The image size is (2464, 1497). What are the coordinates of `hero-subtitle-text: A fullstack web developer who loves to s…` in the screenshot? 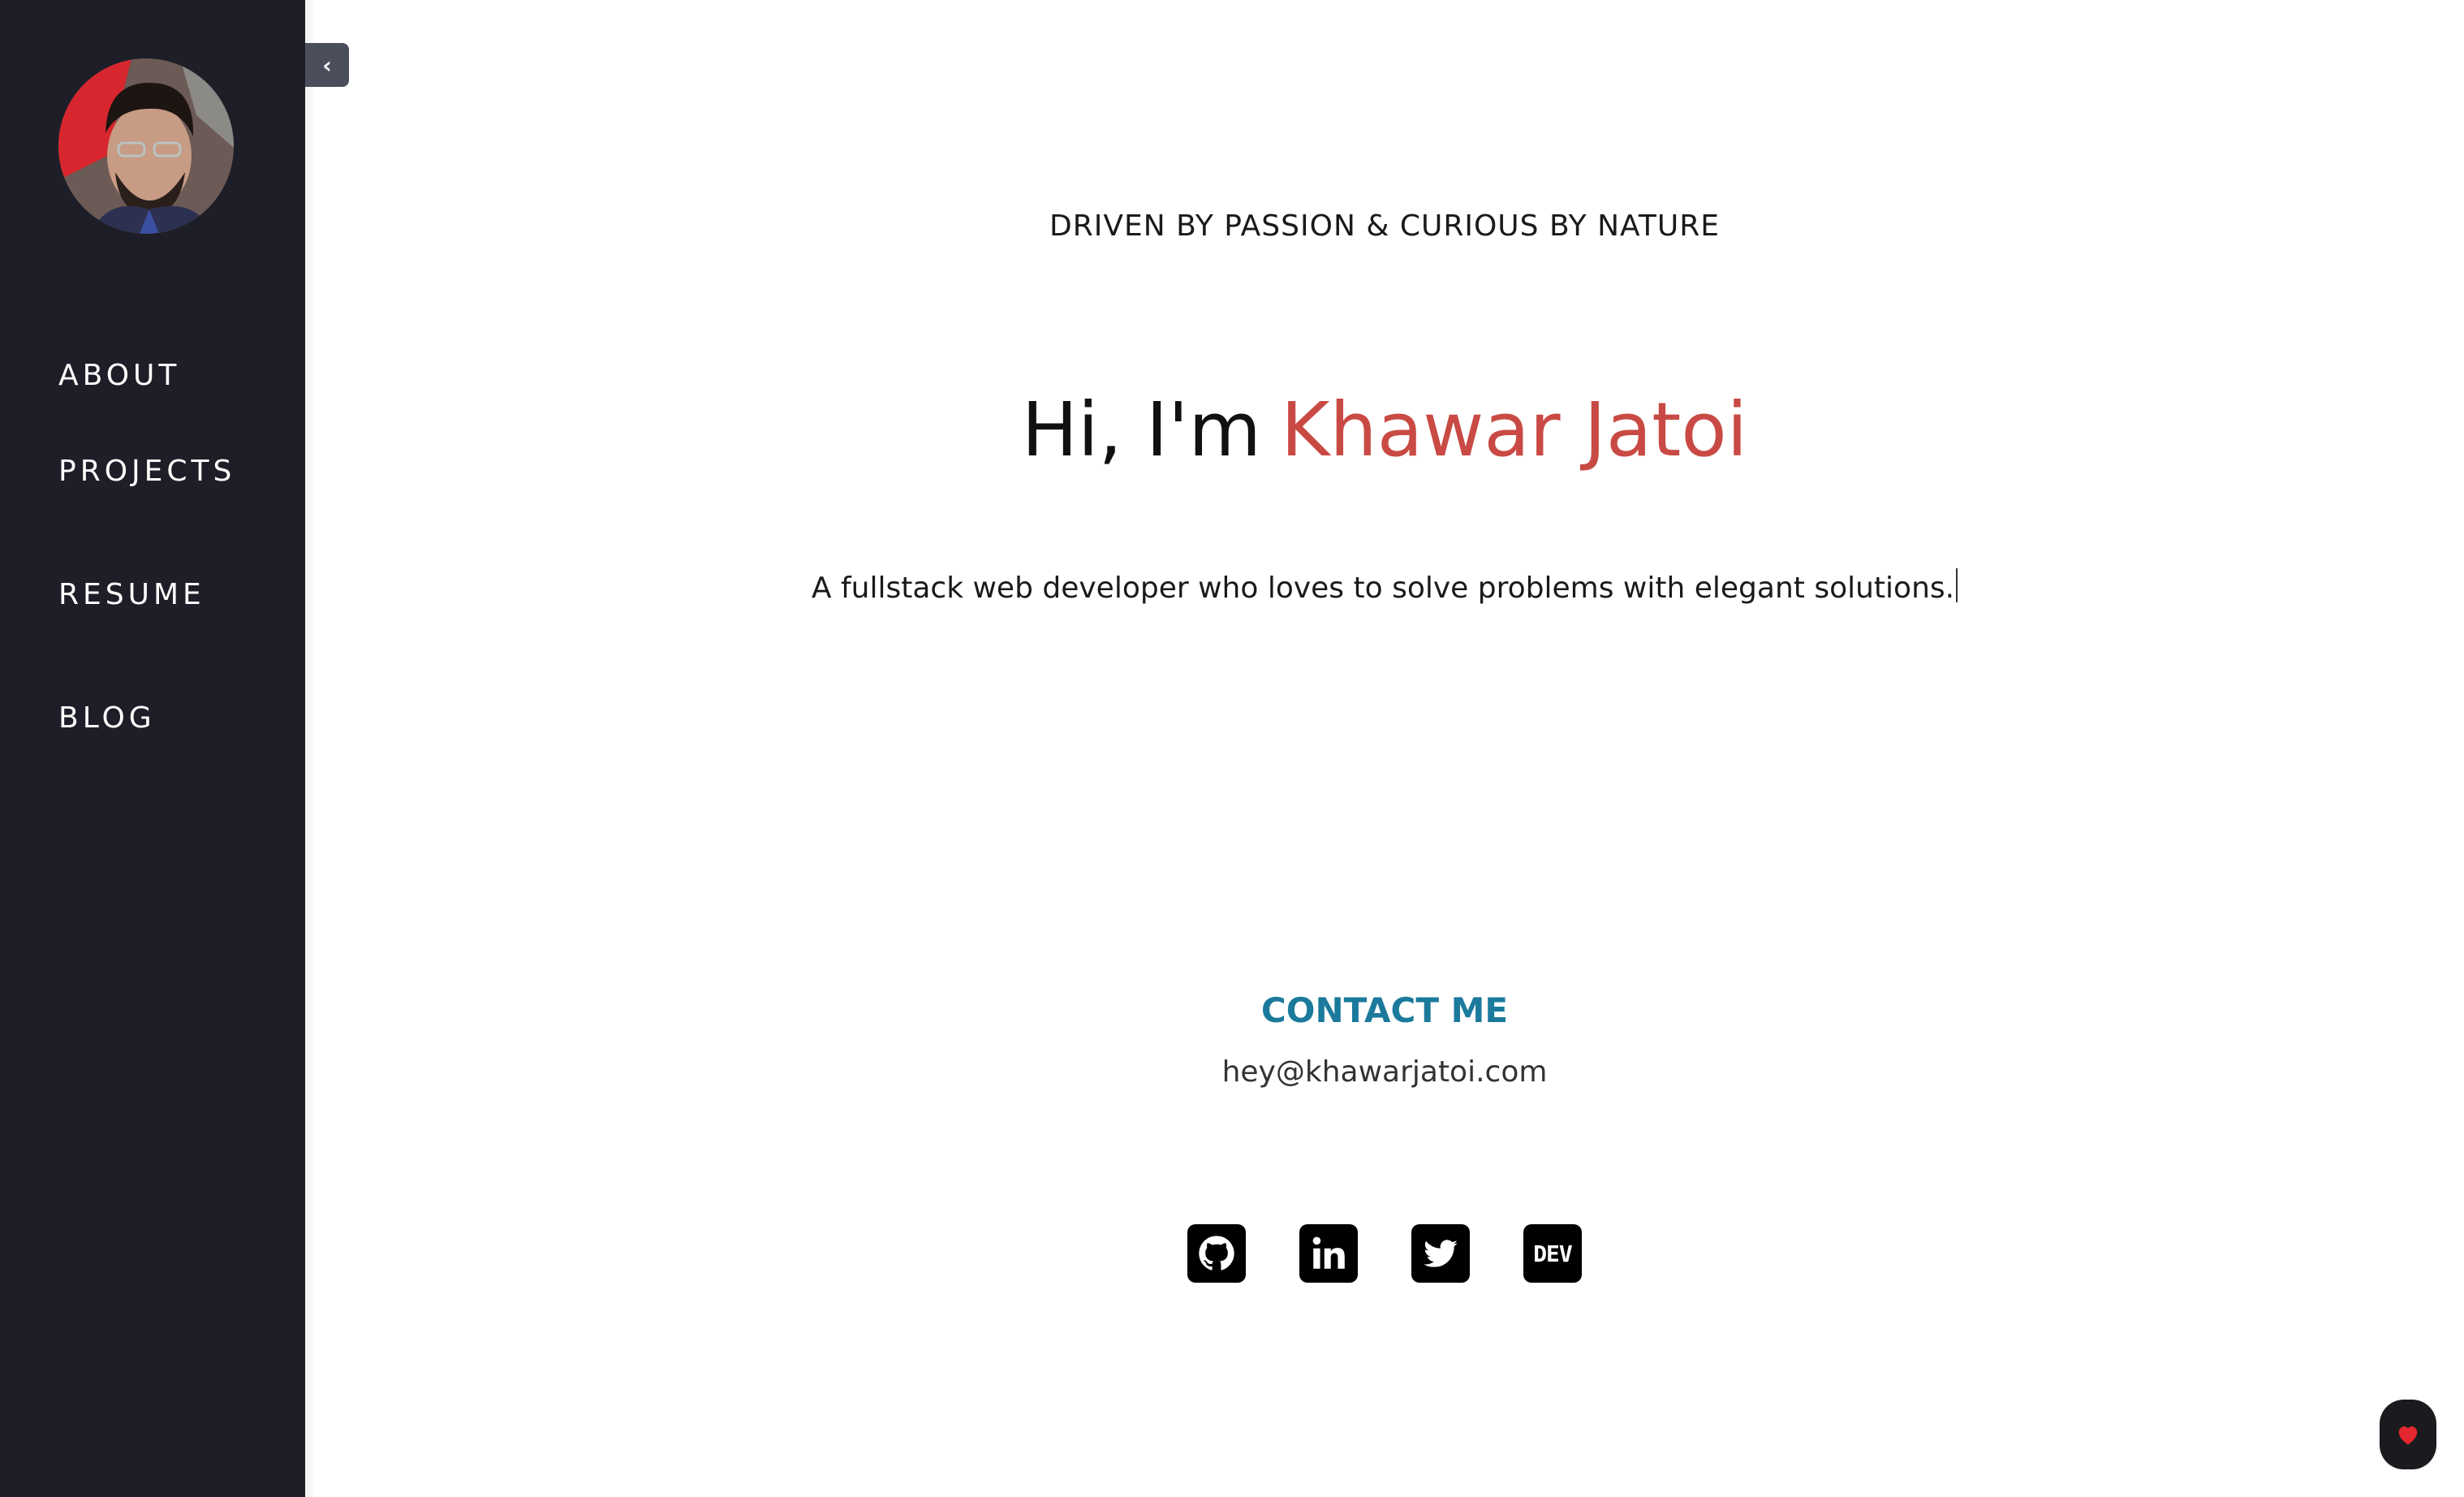 It's located at (1383, 588).